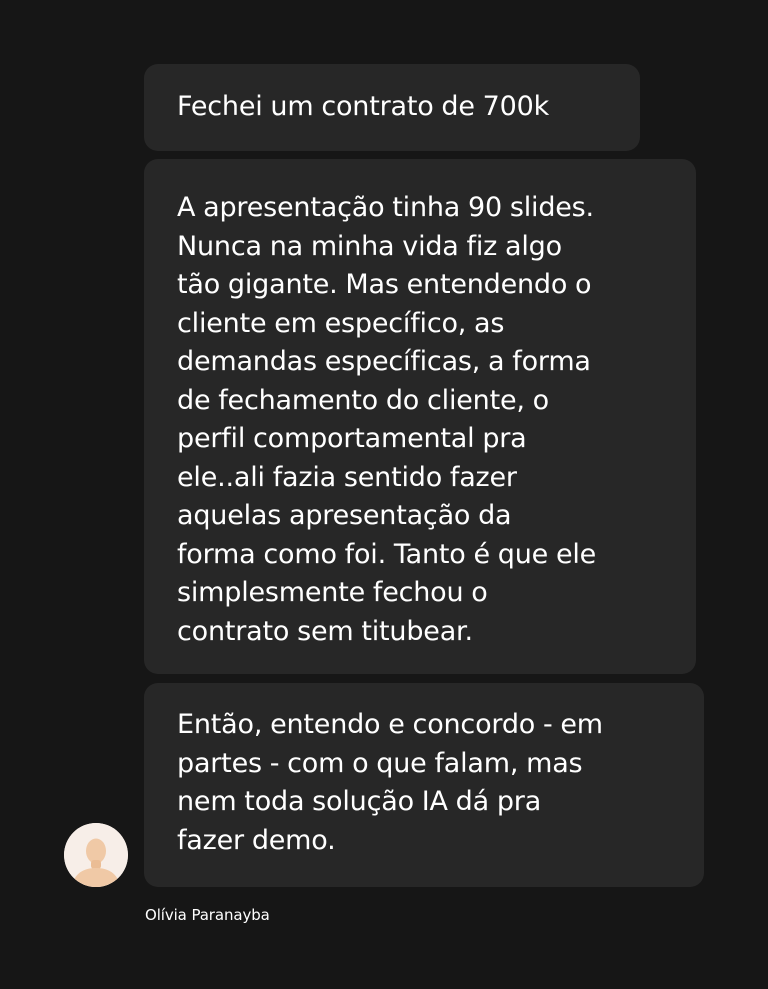 The height and width of the screenshot is (989, 768). Describe the element at coordinates (207, 915) in the screenshot. I see `sender-name: Olívia Paranayba` at that location.